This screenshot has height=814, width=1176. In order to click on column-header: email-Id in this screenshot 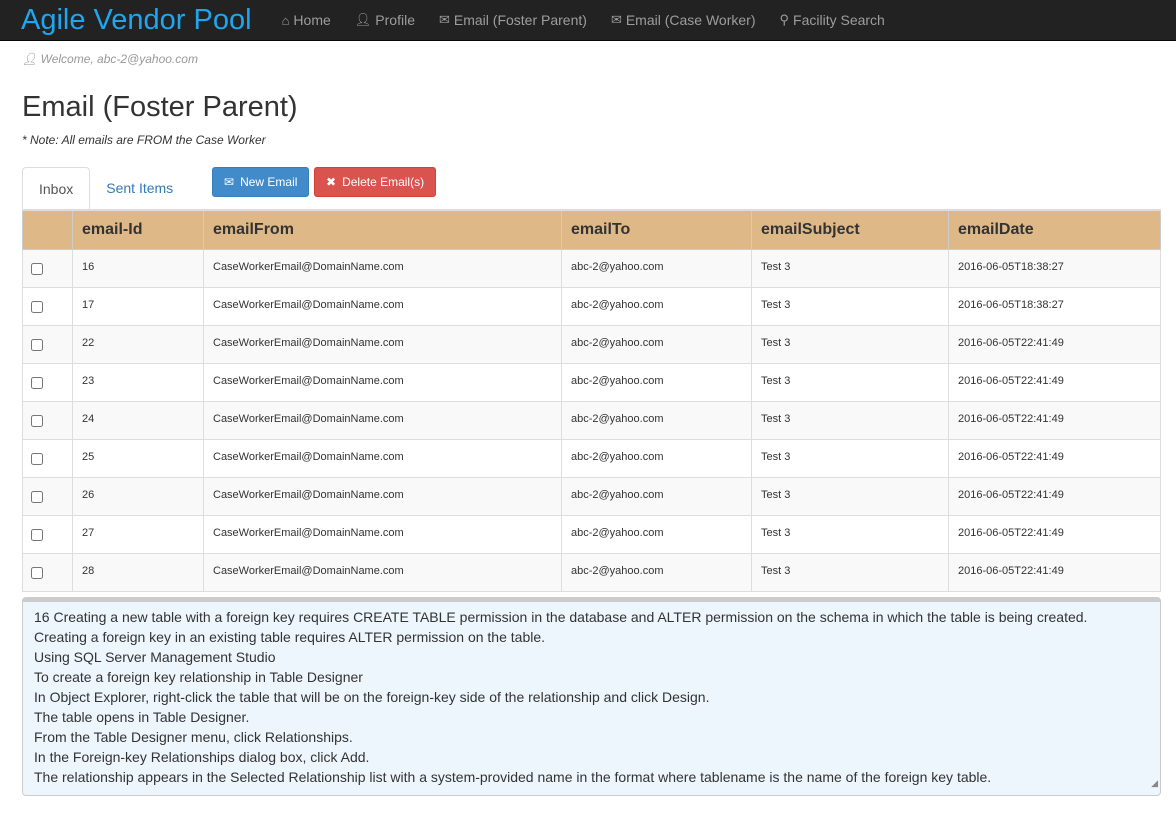, I will do `click(138, 229)`.